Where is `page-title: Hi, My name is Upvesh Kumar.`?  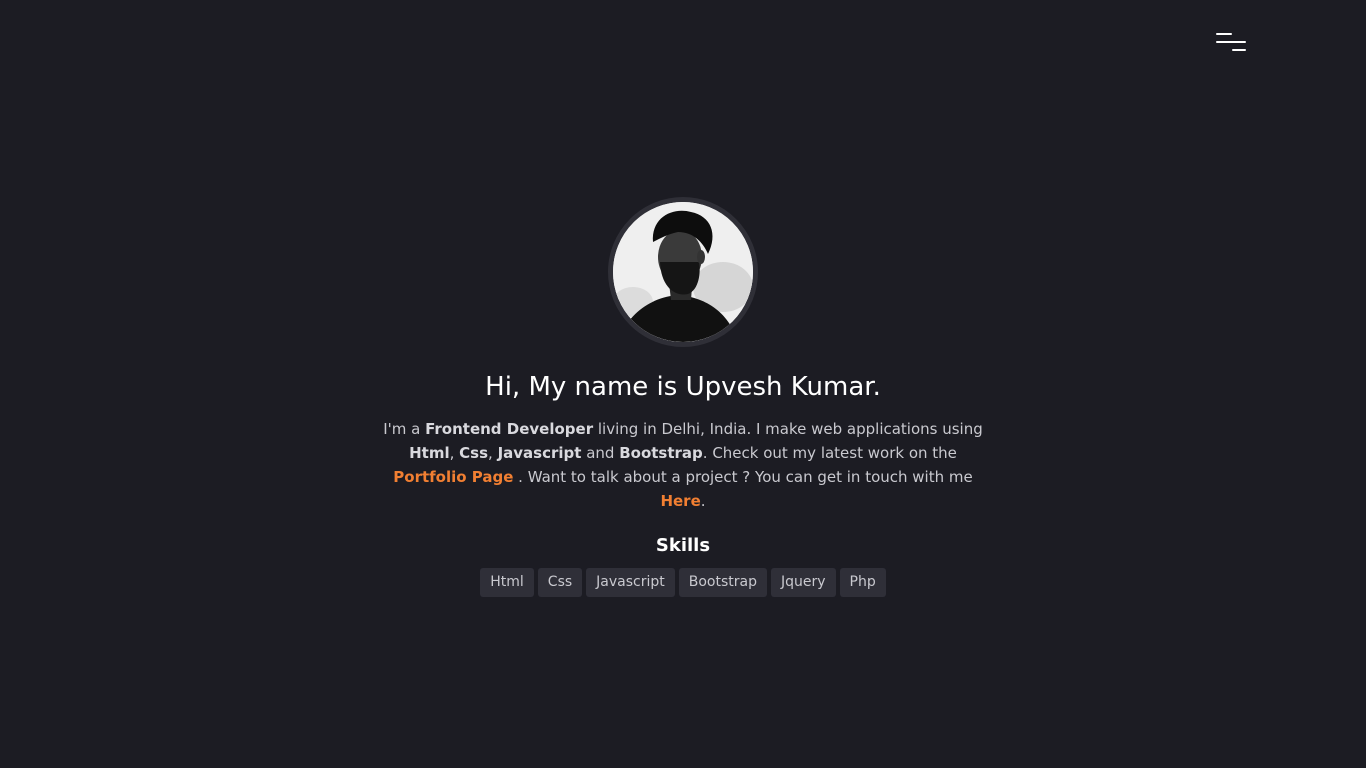
page-title: Hi, My name is Upvesh Kumar. is located at coordinates (683, 387).